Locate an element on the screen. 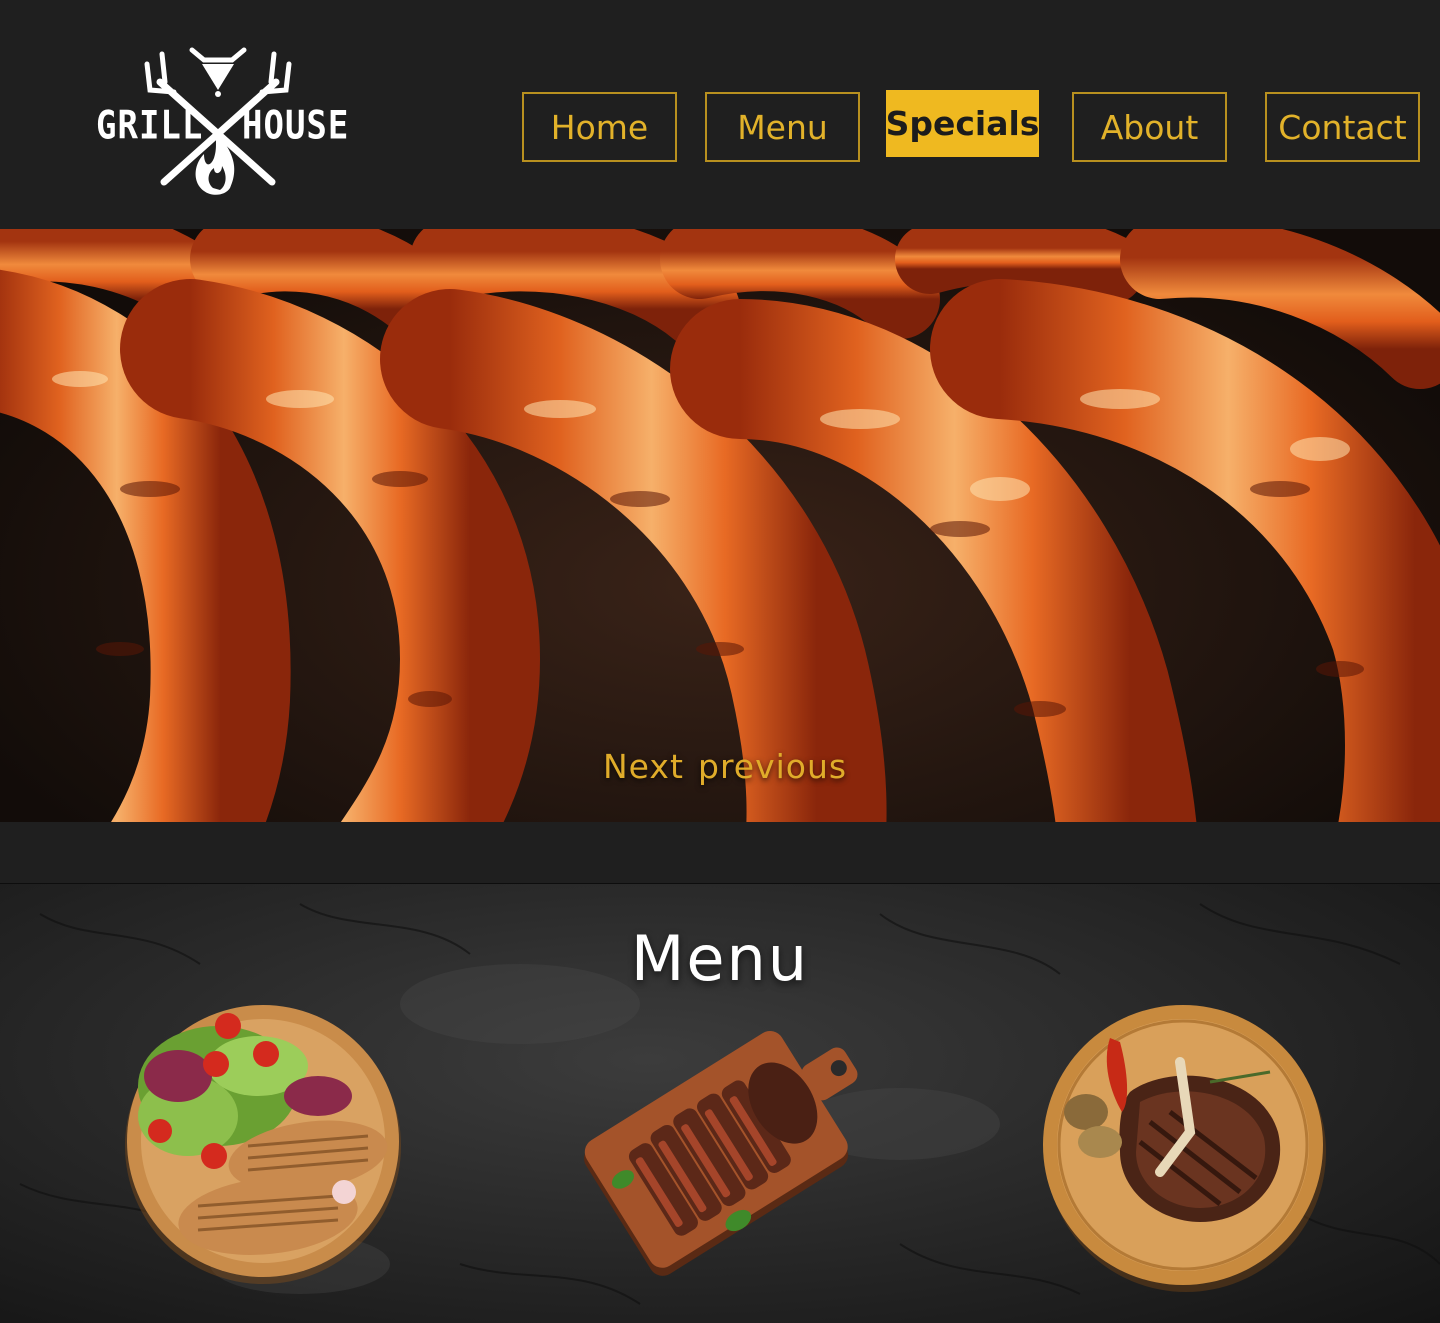 This screenshot has height=1323, width=1440. grilled-chicken-salad-dish-image is located at coordinates (263, 1141).